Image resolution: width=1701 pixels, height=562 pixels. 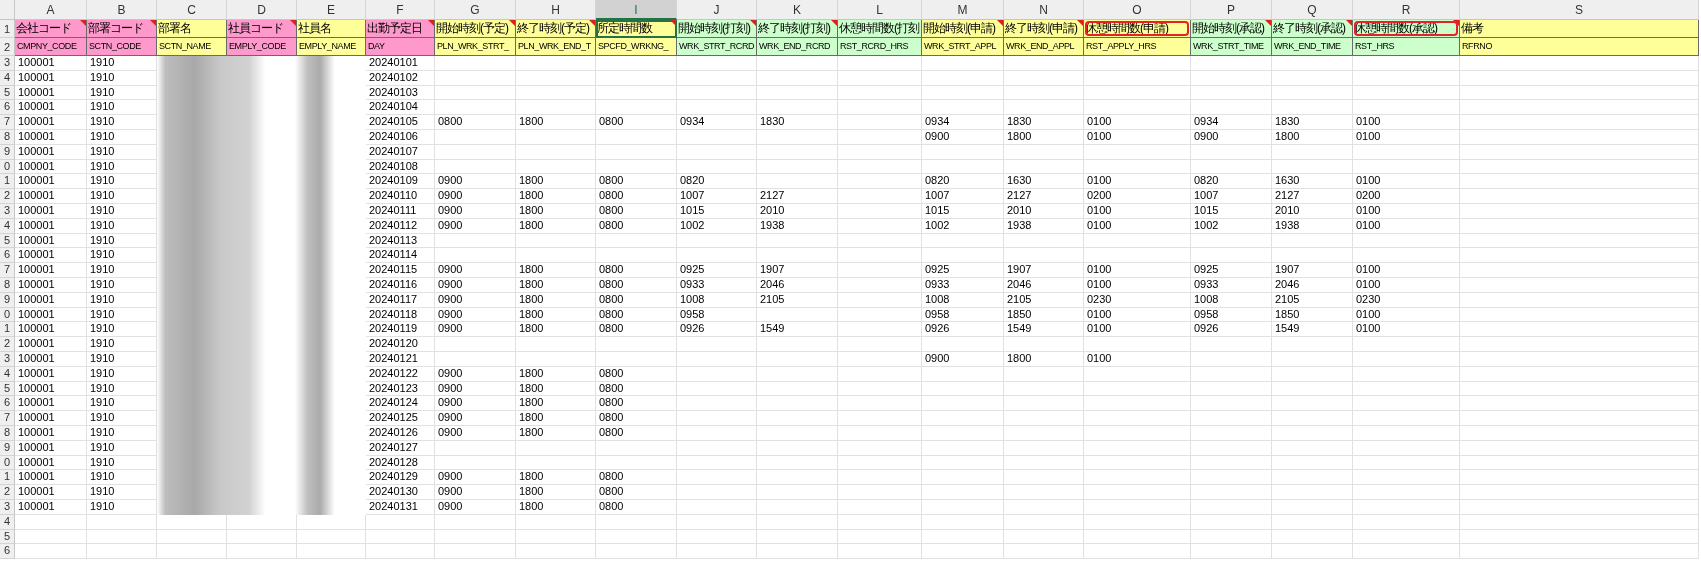 I want to click on table-cell: 20240128, so click(x=400, y=463).